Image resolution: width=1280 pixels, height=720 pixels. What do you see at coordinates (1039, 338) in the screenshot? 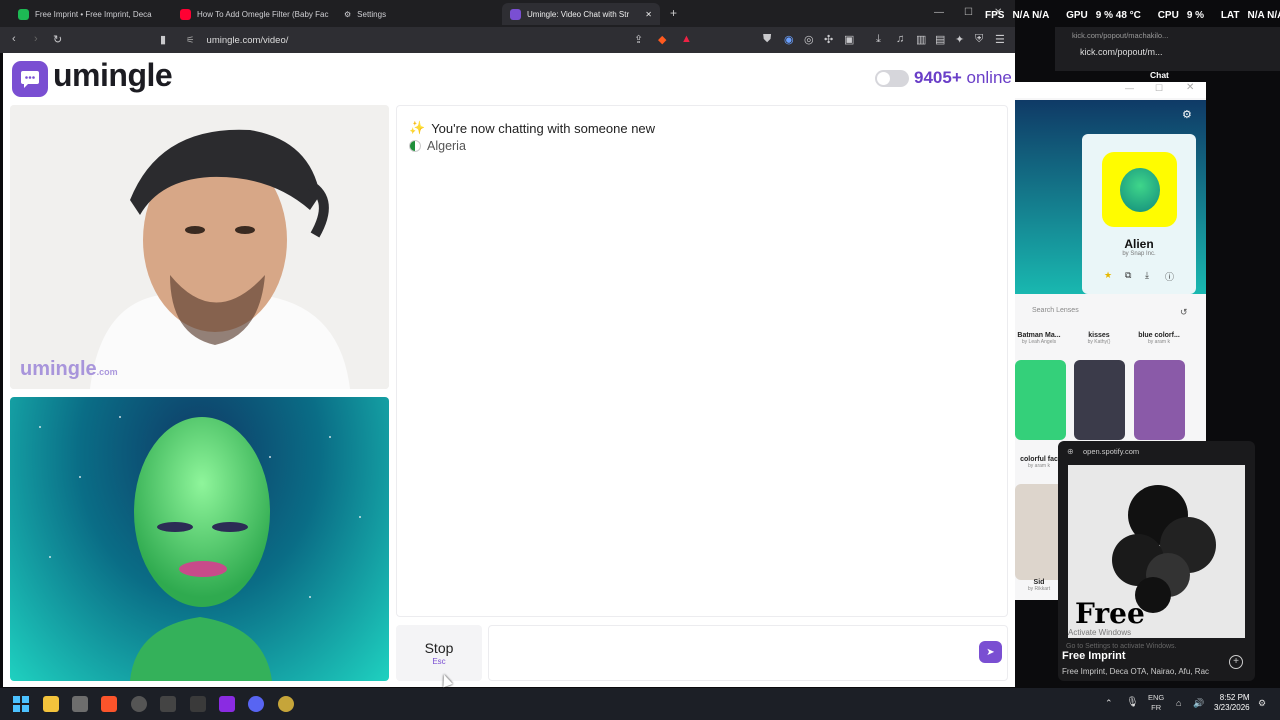
I see `lens-item-batman: Batman Ma... by Leah Angels` at bounding box center [1039, 338].